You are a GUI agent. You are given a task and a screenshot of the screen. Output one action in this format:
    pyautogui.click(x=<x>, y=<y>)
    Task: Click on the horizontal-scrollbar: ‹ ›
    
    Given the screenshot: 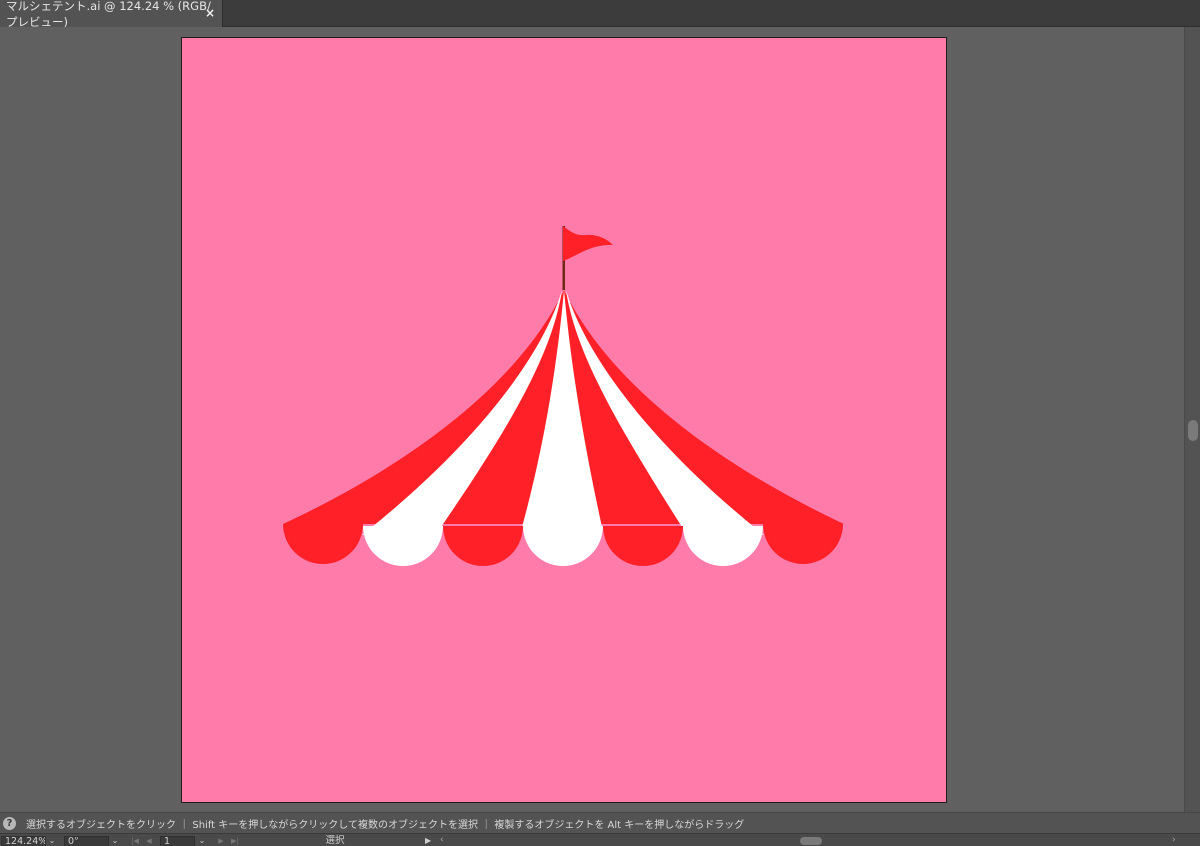 What is the action you would take?
    pyautogui.click(x=811, y=840)
    